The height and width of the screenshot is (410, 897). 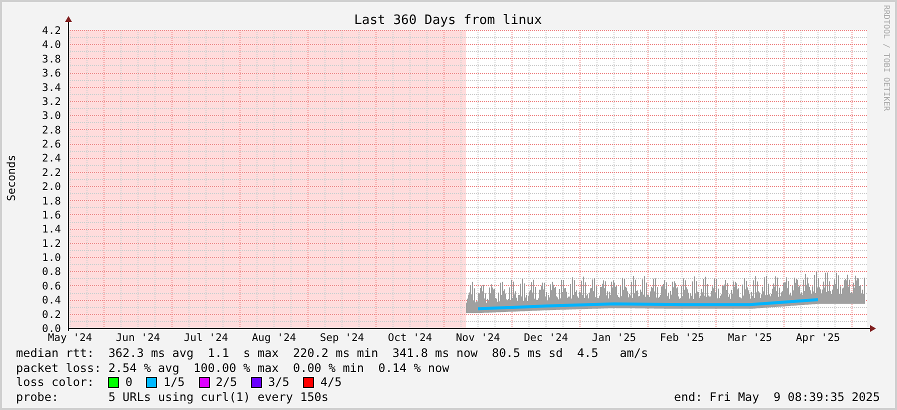 I want to click on y-tick-label: 2.4, so click(x=51, y=158).